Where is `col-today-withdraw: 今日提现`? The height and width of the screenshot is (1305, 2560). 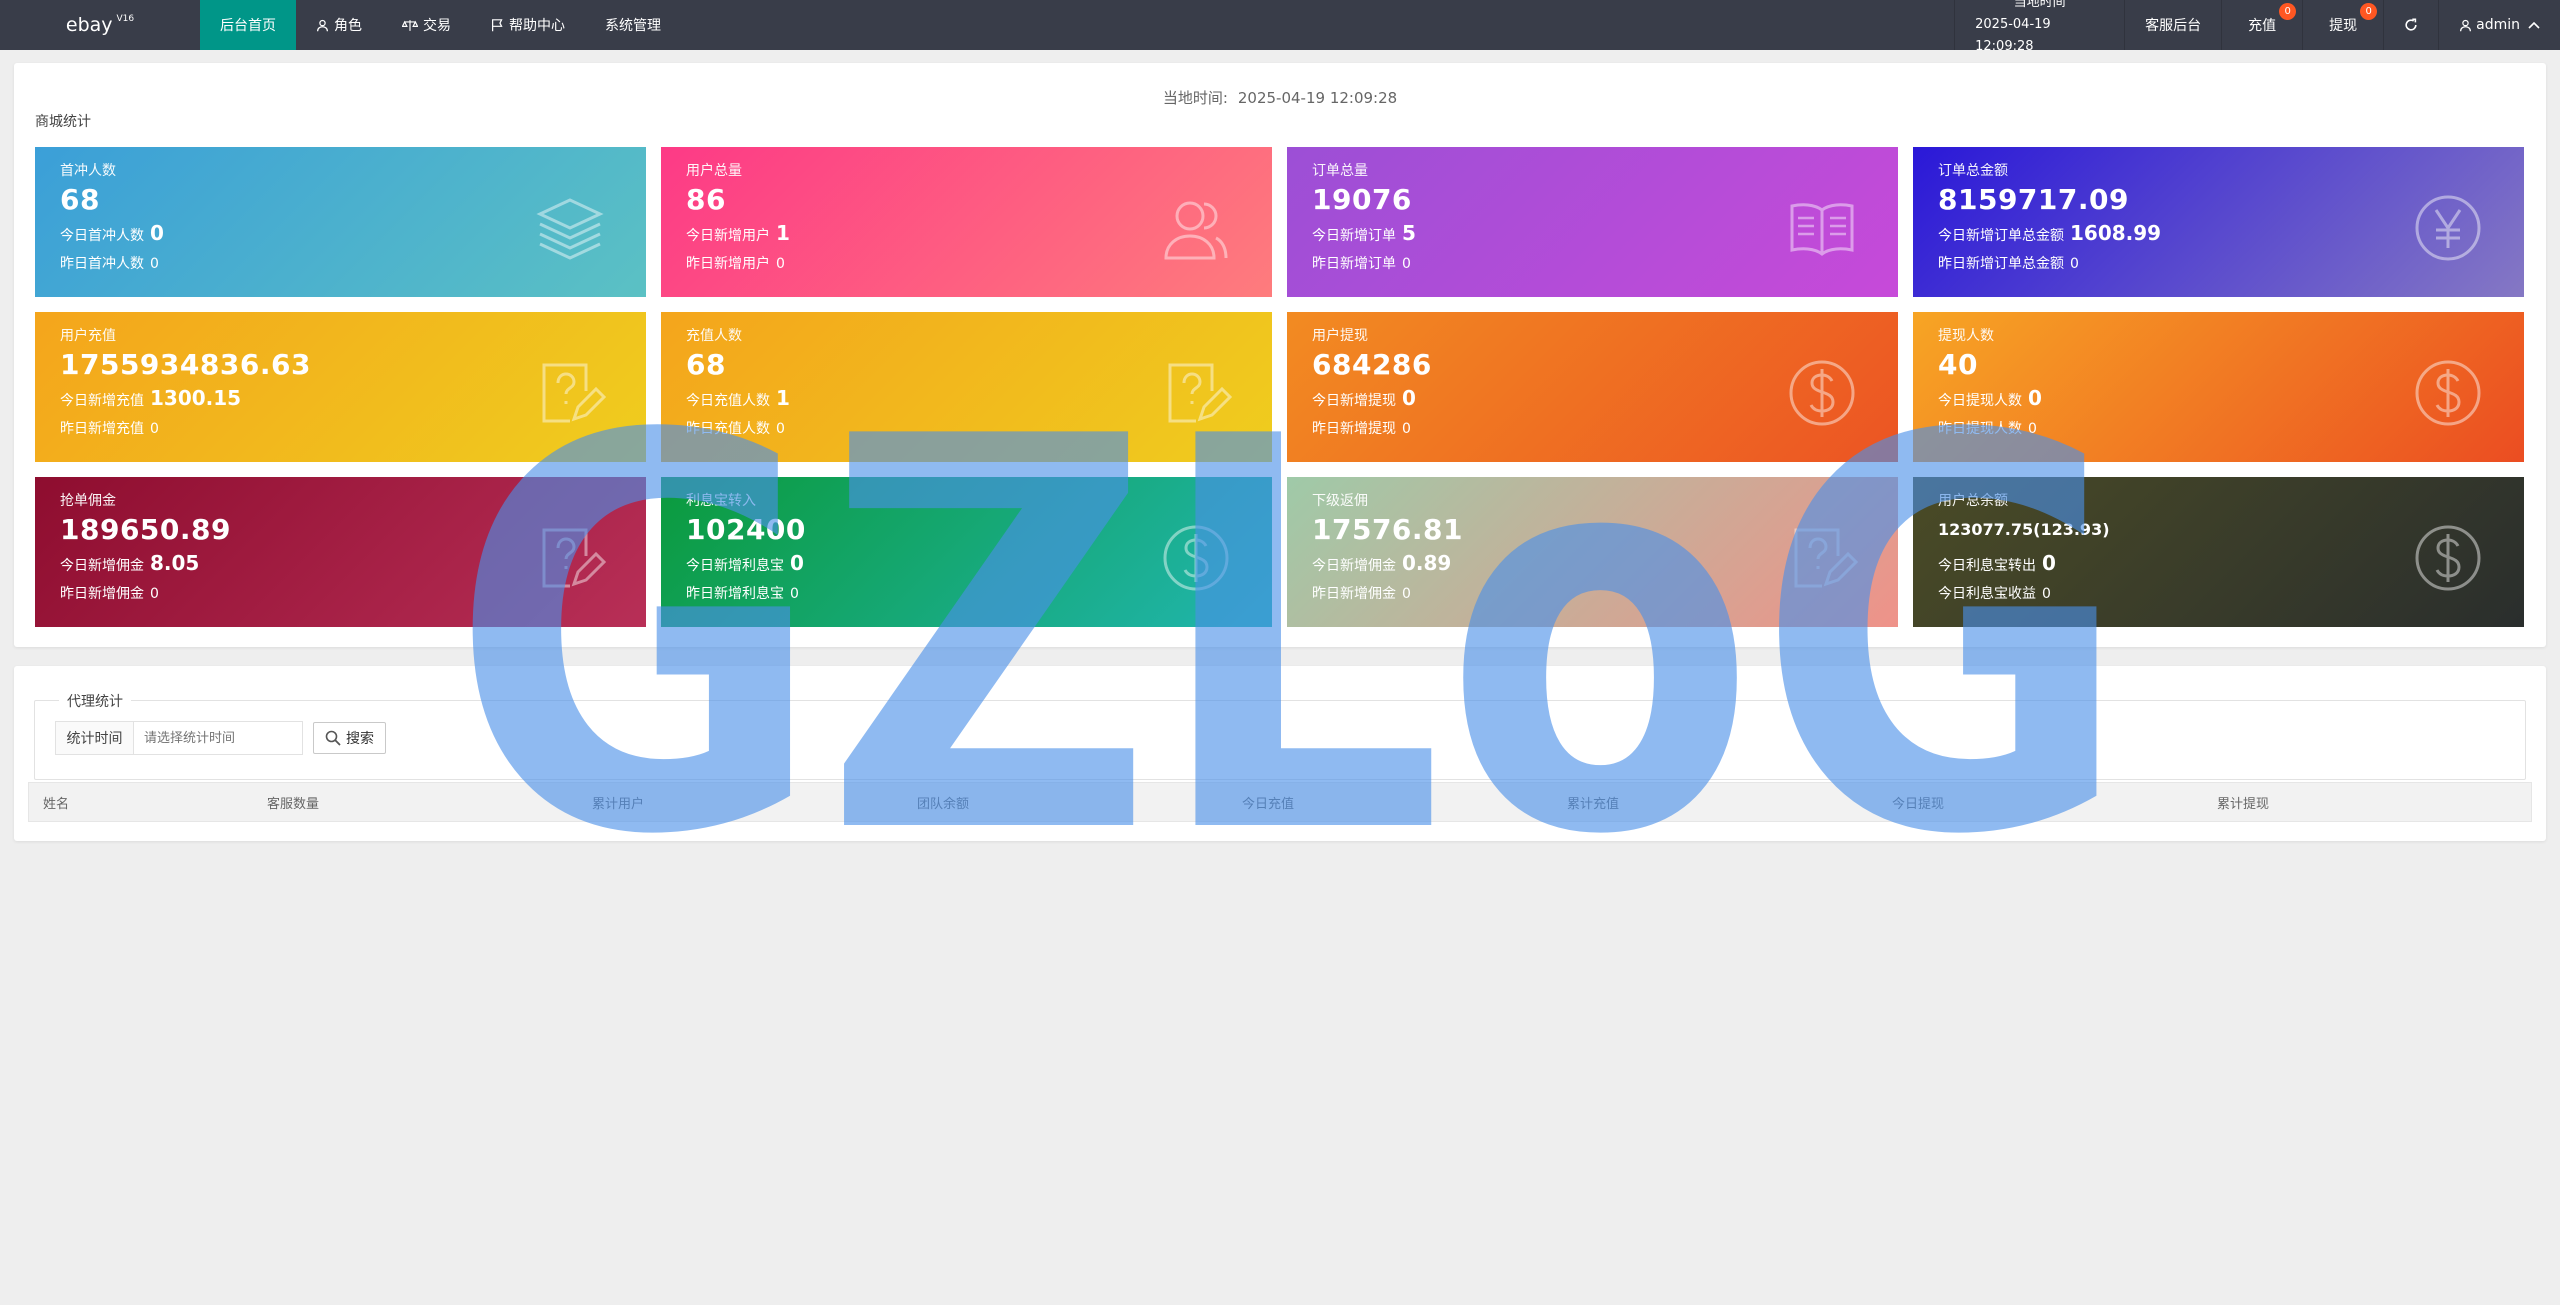
col-today-withdraw: 今日提现 is located at coordinates (1918, 804).